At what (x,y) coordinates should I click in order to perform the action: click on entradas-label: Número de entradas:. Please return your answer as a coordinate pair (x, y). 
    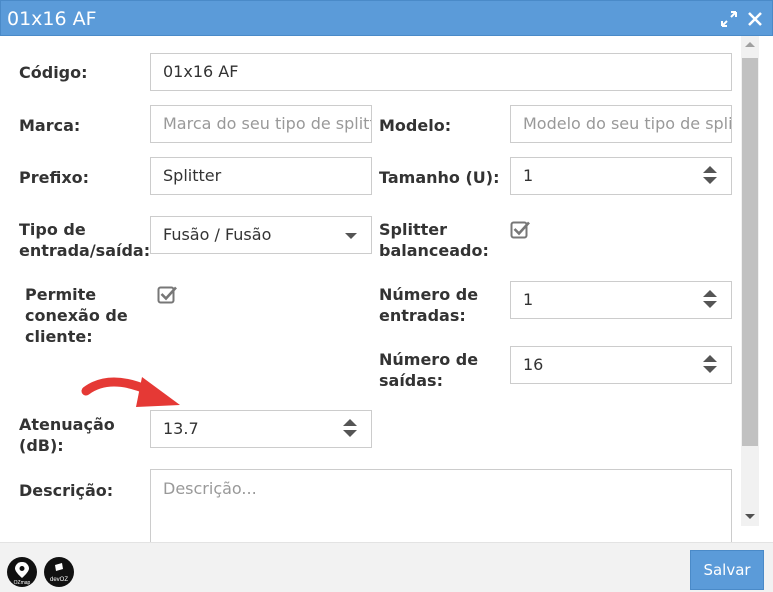
    Looking at the image, I should click on (429, 305).